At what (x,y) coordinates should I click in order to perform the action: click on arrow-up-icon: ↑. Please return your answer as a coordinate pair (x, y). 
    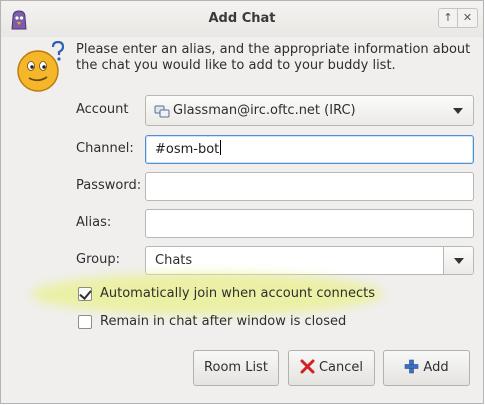
    Looking at the image, I should click on (448, 17).